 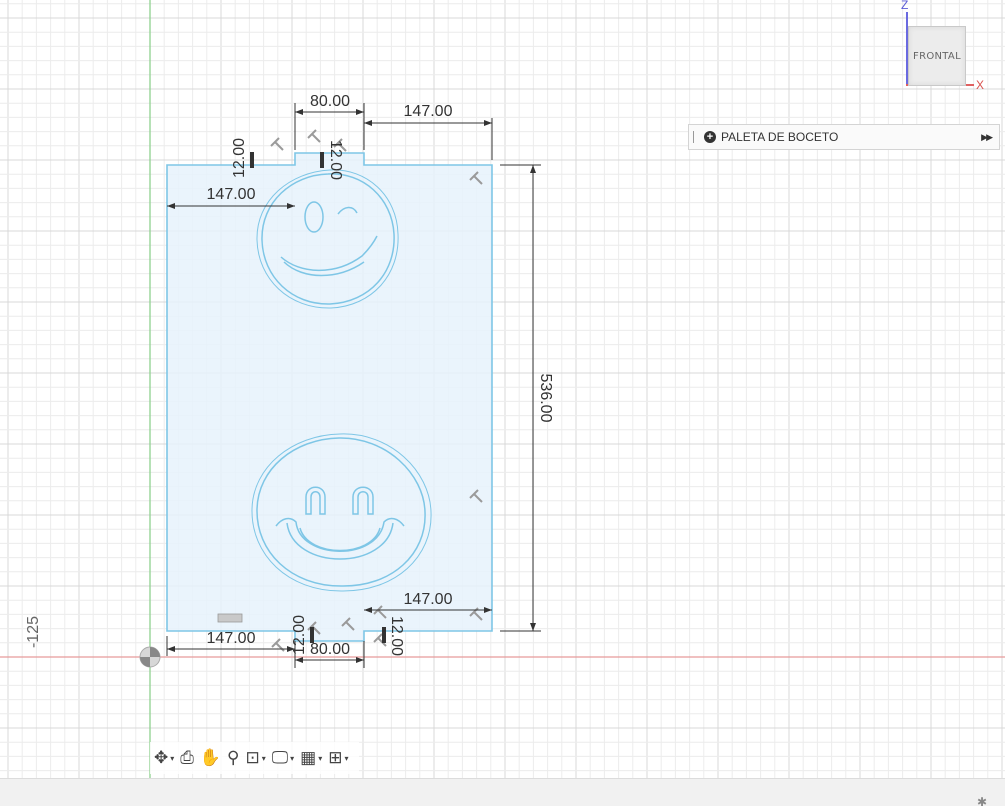 I want to click on viewports-icon-glyph: ⊞, so click(x=335, y=757).